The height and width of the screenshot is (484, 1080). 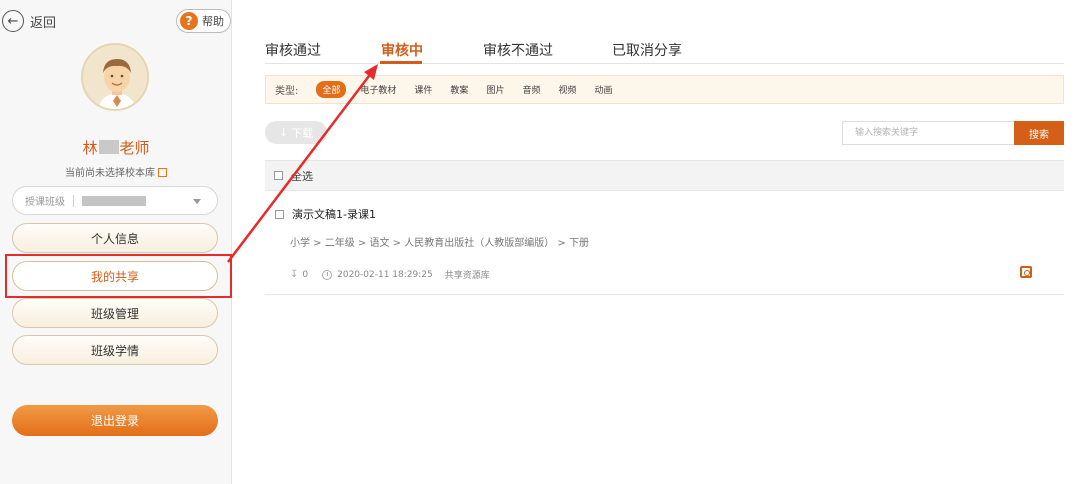 What do you see at coordinates (29, 21) in the screenshot?
I see `back-button: ← 返回` at bounding box center [29, 21].